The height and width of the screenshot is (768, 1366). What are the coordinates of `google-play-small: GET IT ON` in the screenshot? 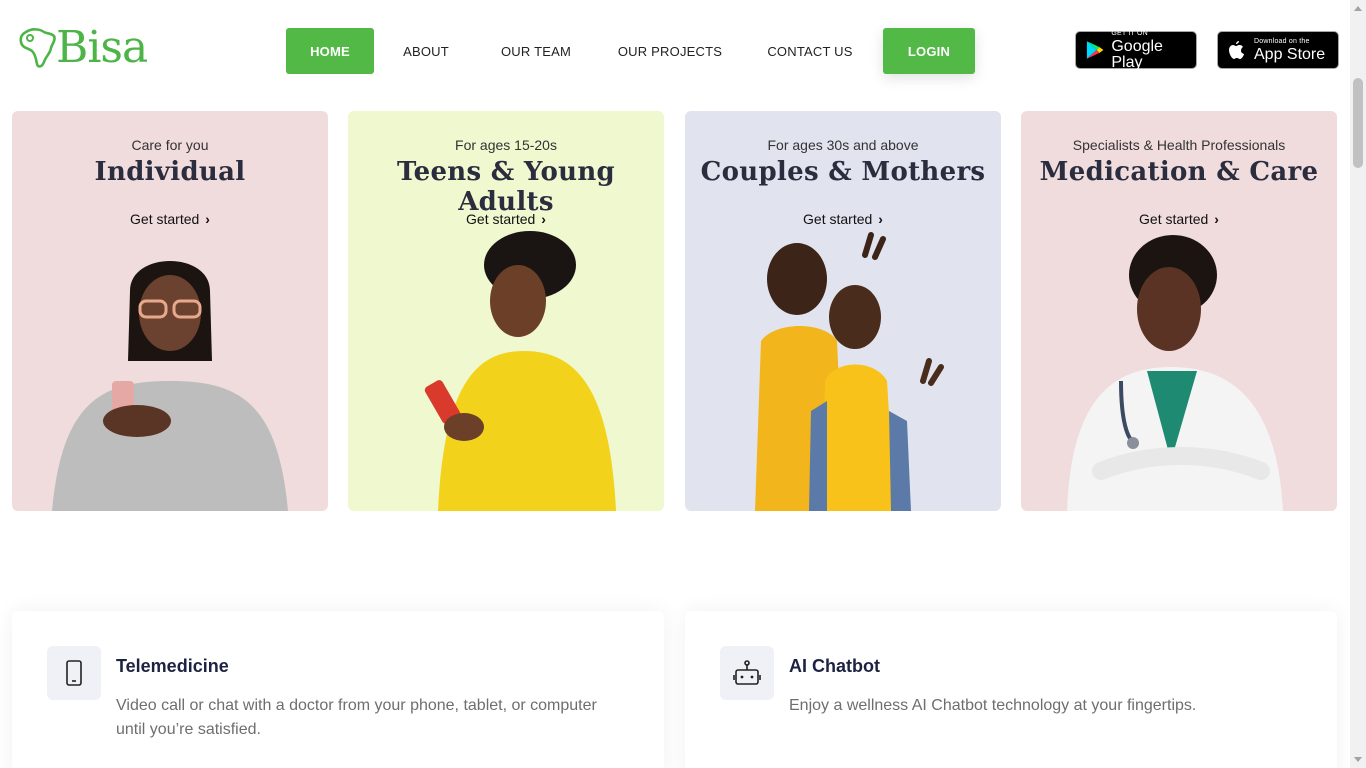 It's located at (1129, 33).